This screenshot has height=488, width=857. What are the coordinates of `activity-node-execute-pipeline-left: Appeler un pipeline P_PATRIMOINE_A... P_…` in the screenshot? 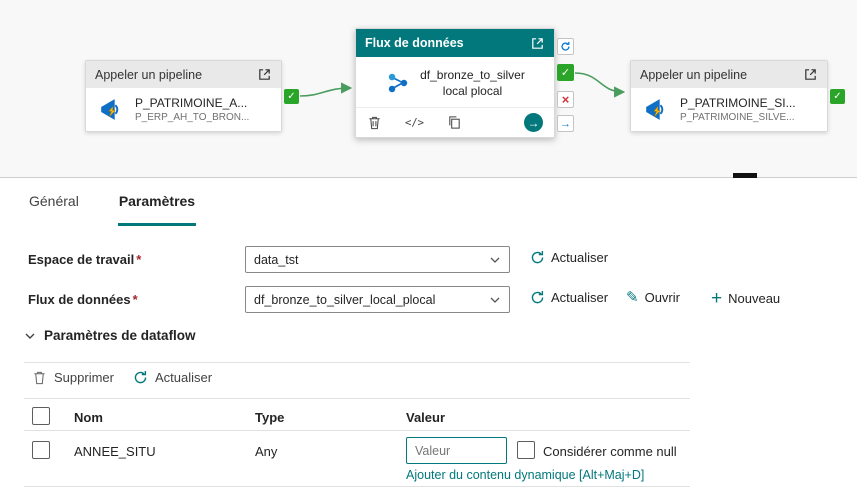 It's located at (183, 96).